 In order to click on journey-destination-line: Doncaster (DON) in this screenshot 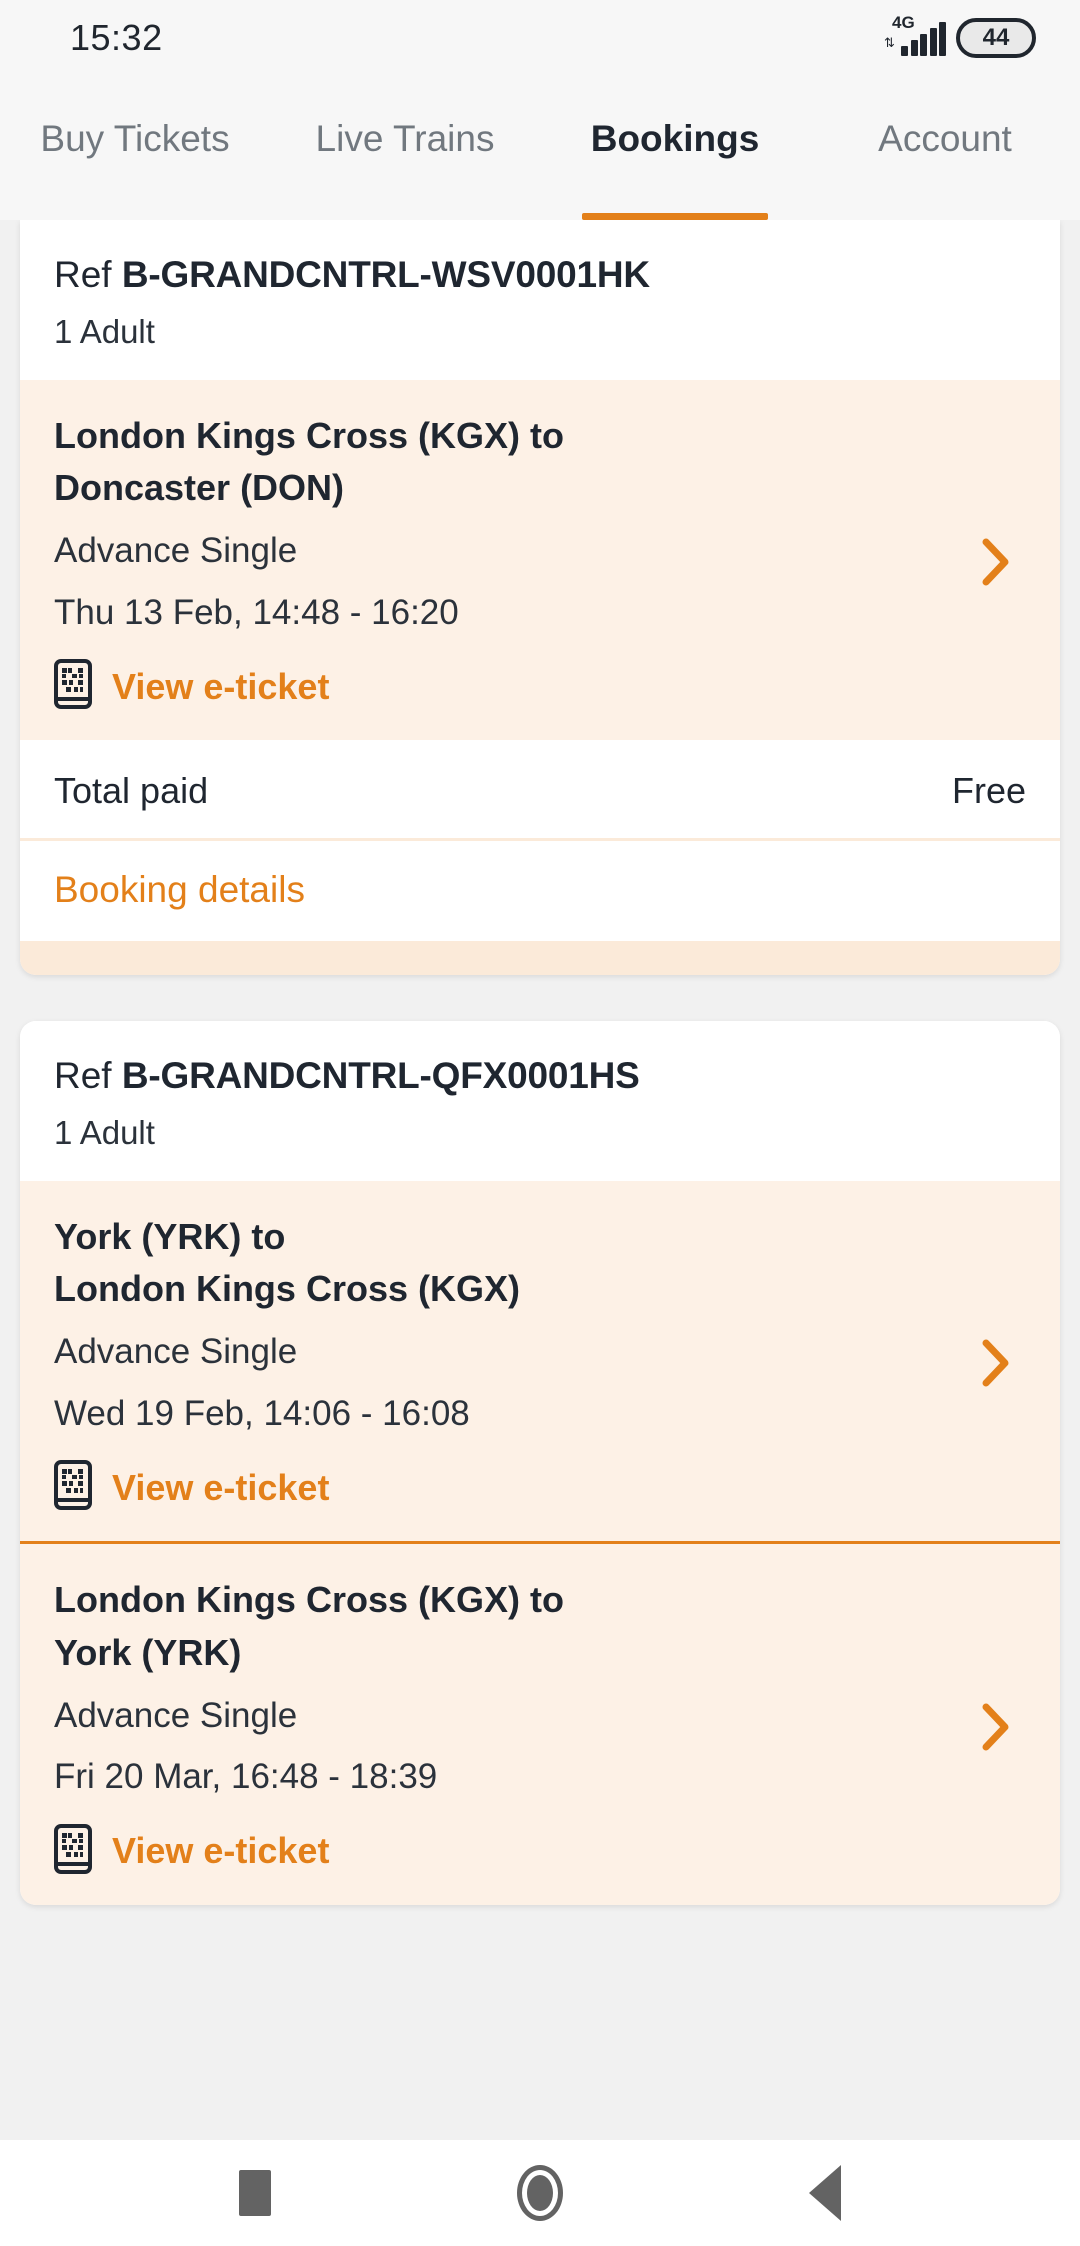, I will do `click(199, 488)`.